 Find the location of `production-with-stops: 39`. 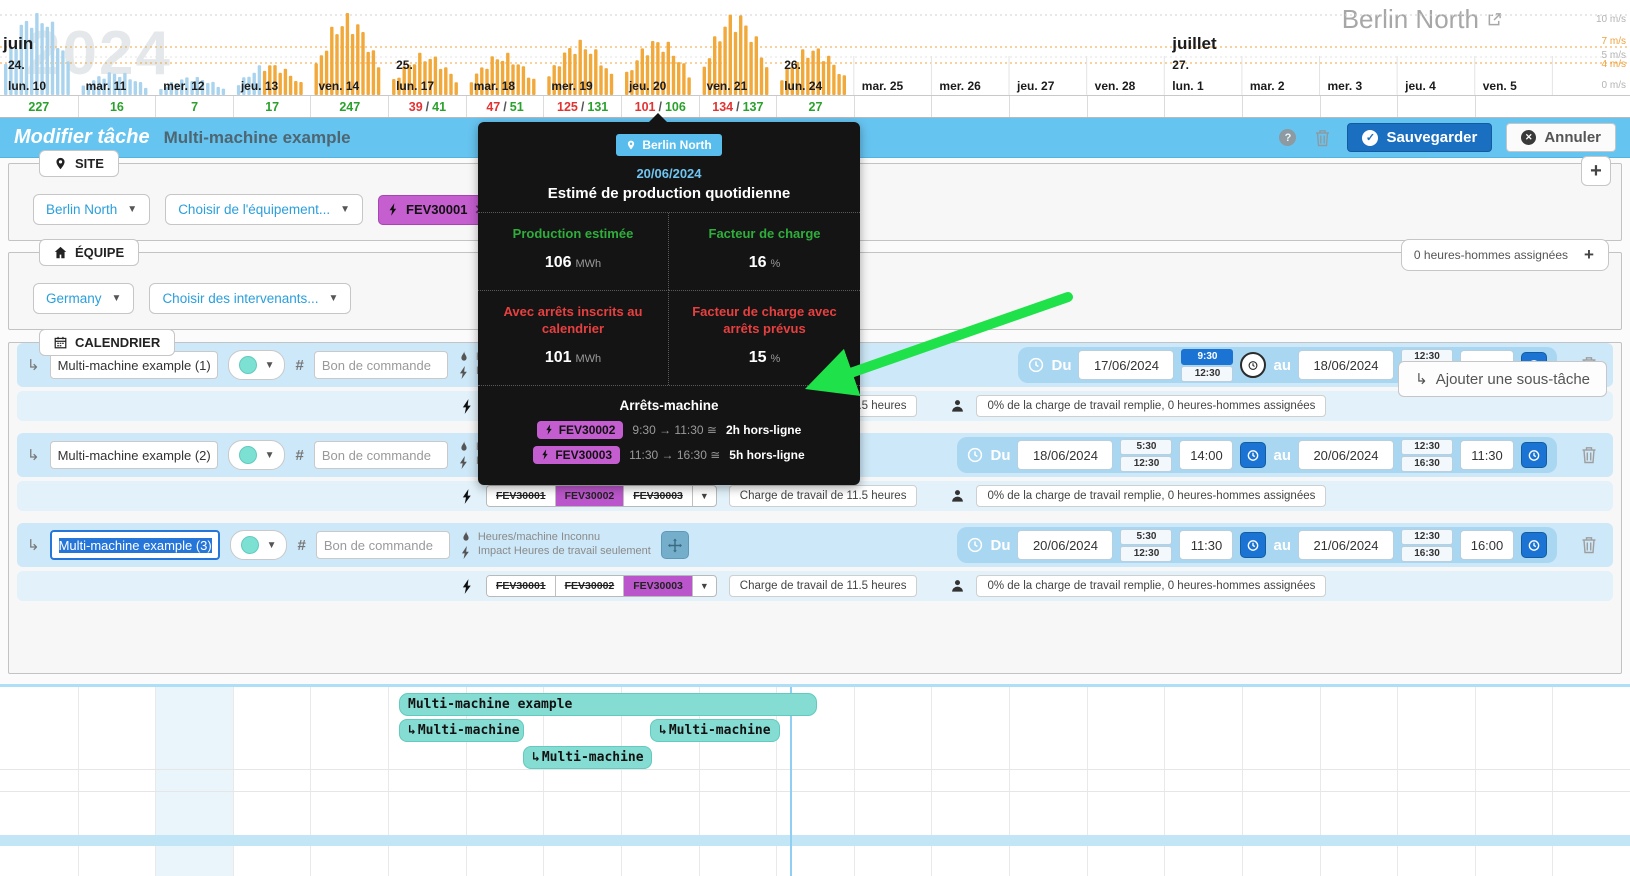

production-with-stops: 39 is located at coordinates (415, 106).